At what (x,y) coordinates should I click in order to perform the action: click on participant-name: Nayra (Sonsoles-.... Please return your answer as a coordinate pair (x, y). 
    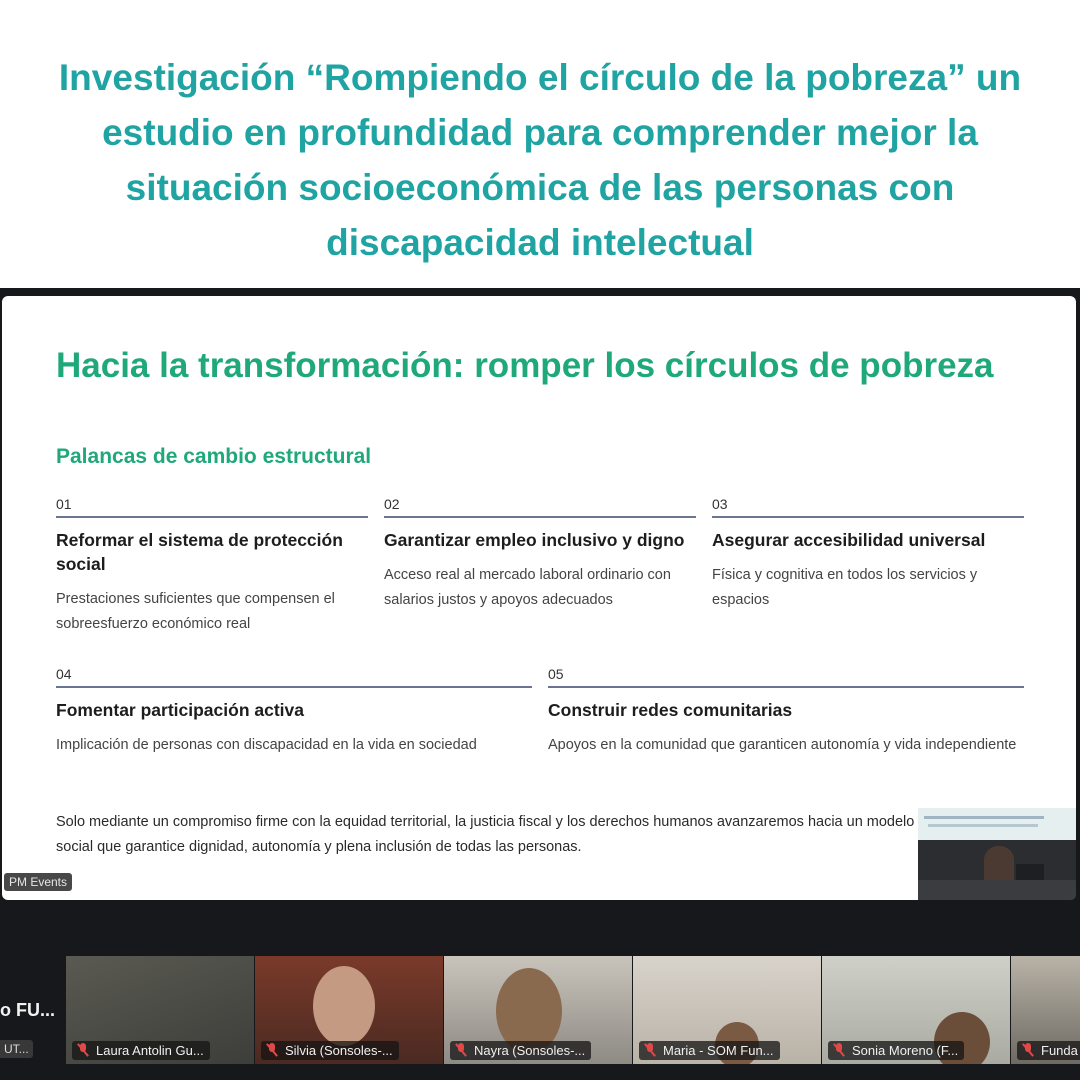
    Looking at the image, I should click on (530, 1050).